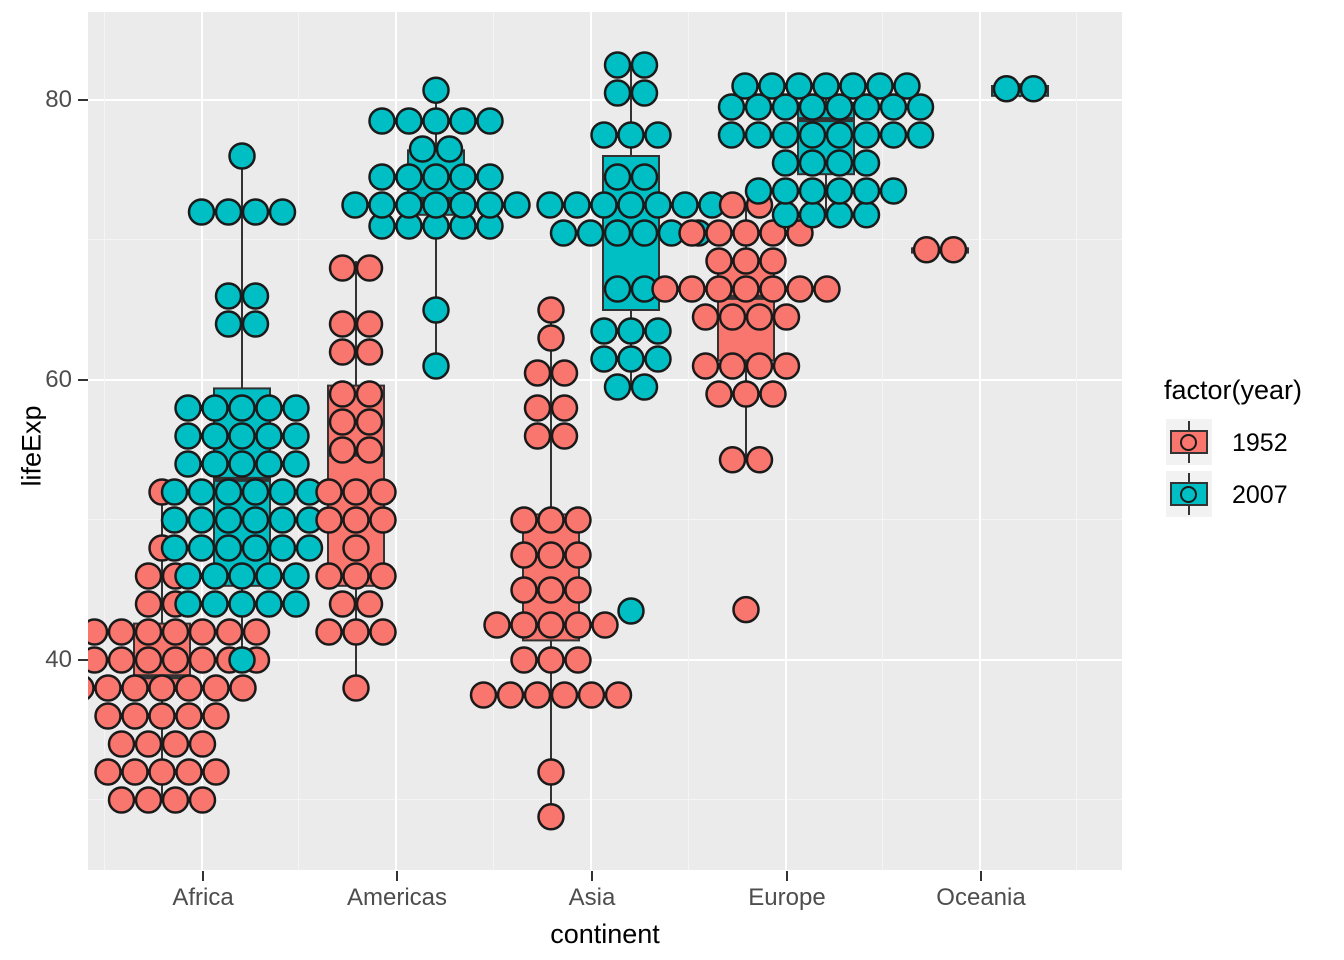 Image resolution: width=1344 pixels, height=960 pixels. What do you see at coordinates (1189, 494) in the screenshot?
I see `legend-key-2007` at bounding box center [1189, 494].